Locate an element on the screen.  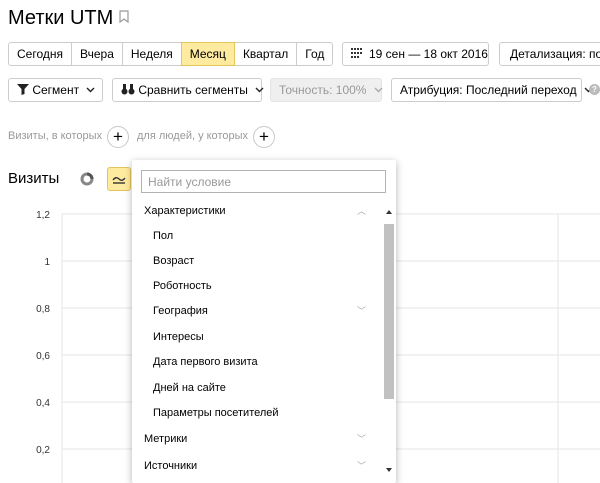
pie-chart-icon is located at coordinates (87, 179).